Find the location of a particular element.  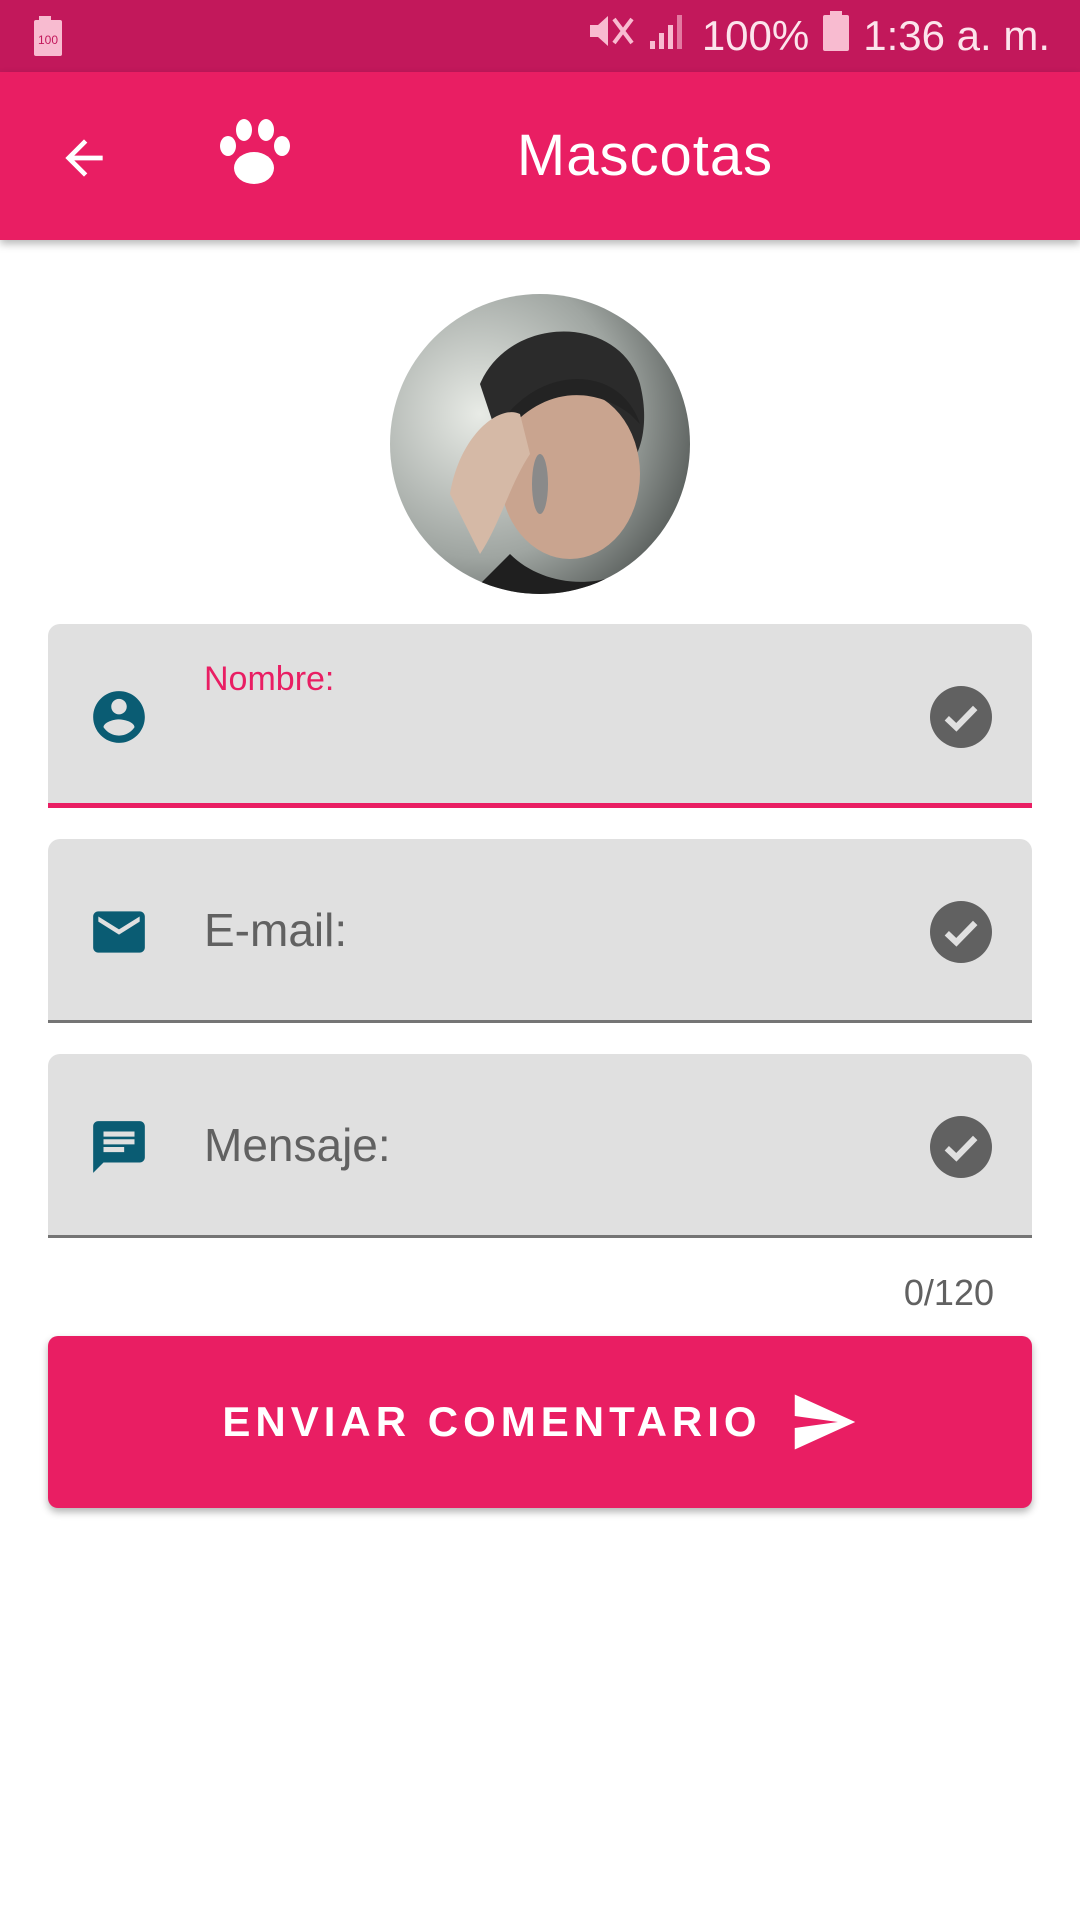

message-field-label: Mensaje: is located at coordinates (297, 1145).